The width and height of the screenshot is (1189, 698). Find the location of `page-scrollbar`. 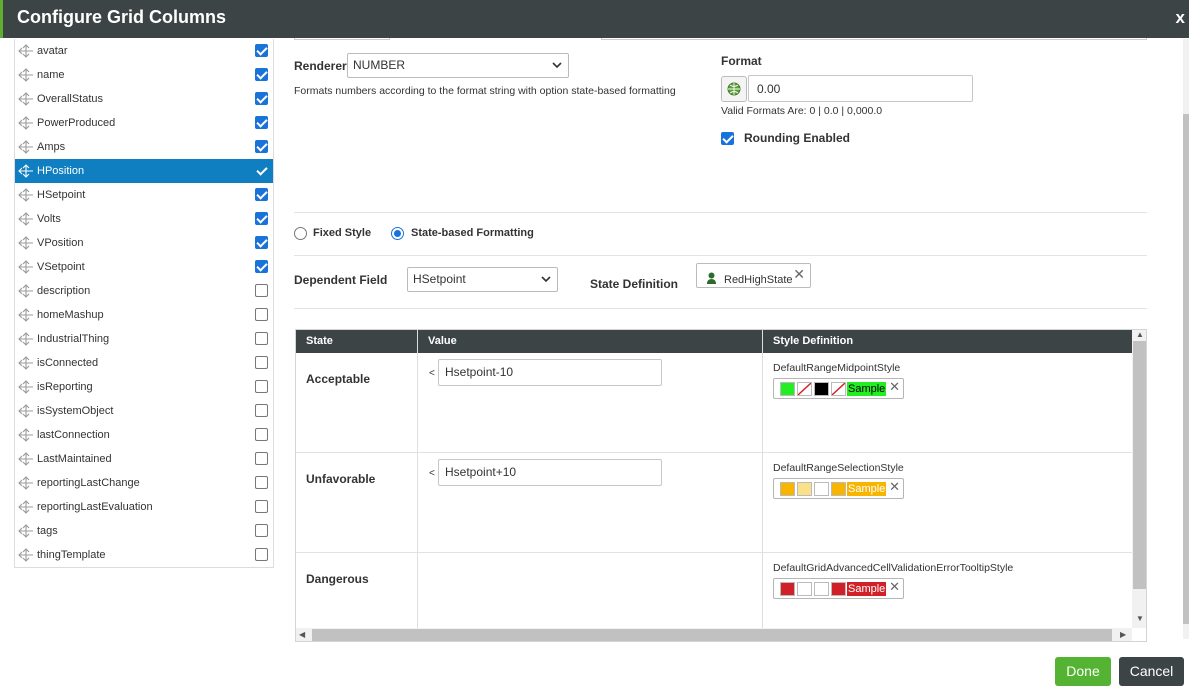

page-scrollbar is located at coordinates (1186, 339).